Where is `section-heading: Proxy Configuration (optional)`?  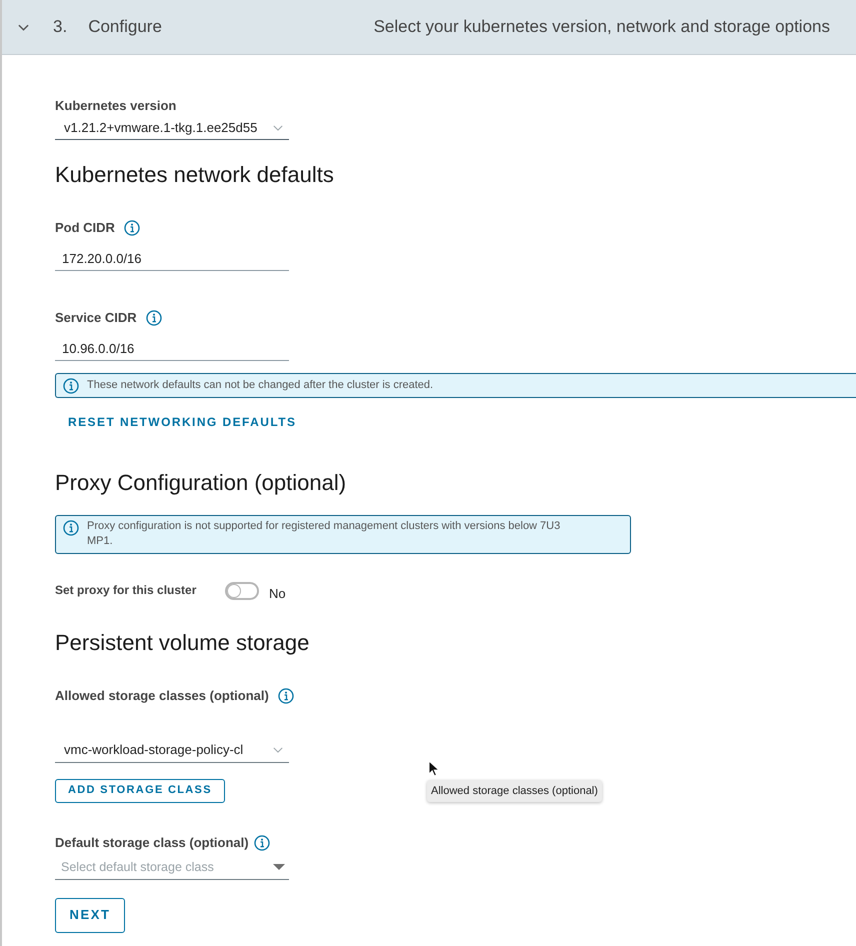
section-heading: Proxy Configuration (optional) is located at coordinates (200, 482).